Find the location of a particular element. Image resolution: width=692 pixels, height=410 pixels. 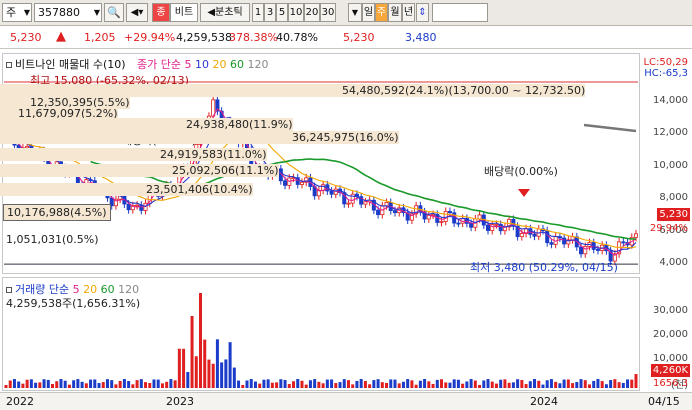

price-legend: 비트나인 매물대 수(10) 종가 단순 5 10 20 60 120 is located at coordinates (137, 64).